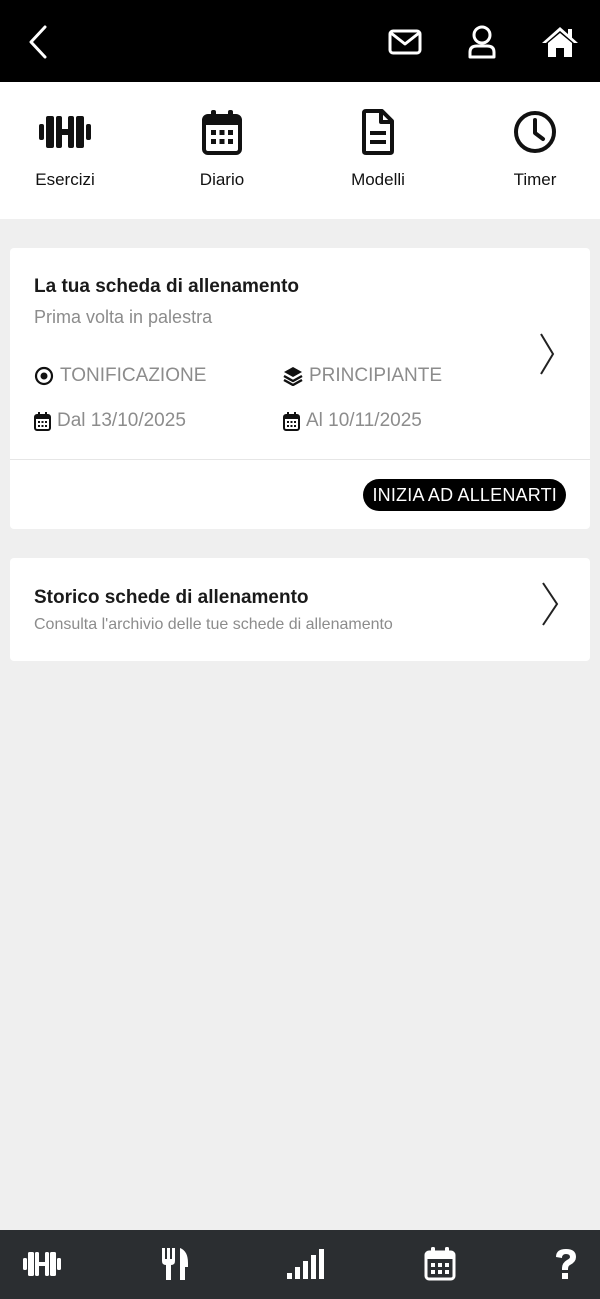 The width and height of the screenshot is (600, 1299). Describe the element at coordinates (222, 179) in the screenshot. I see `quicknav-label: Diario` at that location.